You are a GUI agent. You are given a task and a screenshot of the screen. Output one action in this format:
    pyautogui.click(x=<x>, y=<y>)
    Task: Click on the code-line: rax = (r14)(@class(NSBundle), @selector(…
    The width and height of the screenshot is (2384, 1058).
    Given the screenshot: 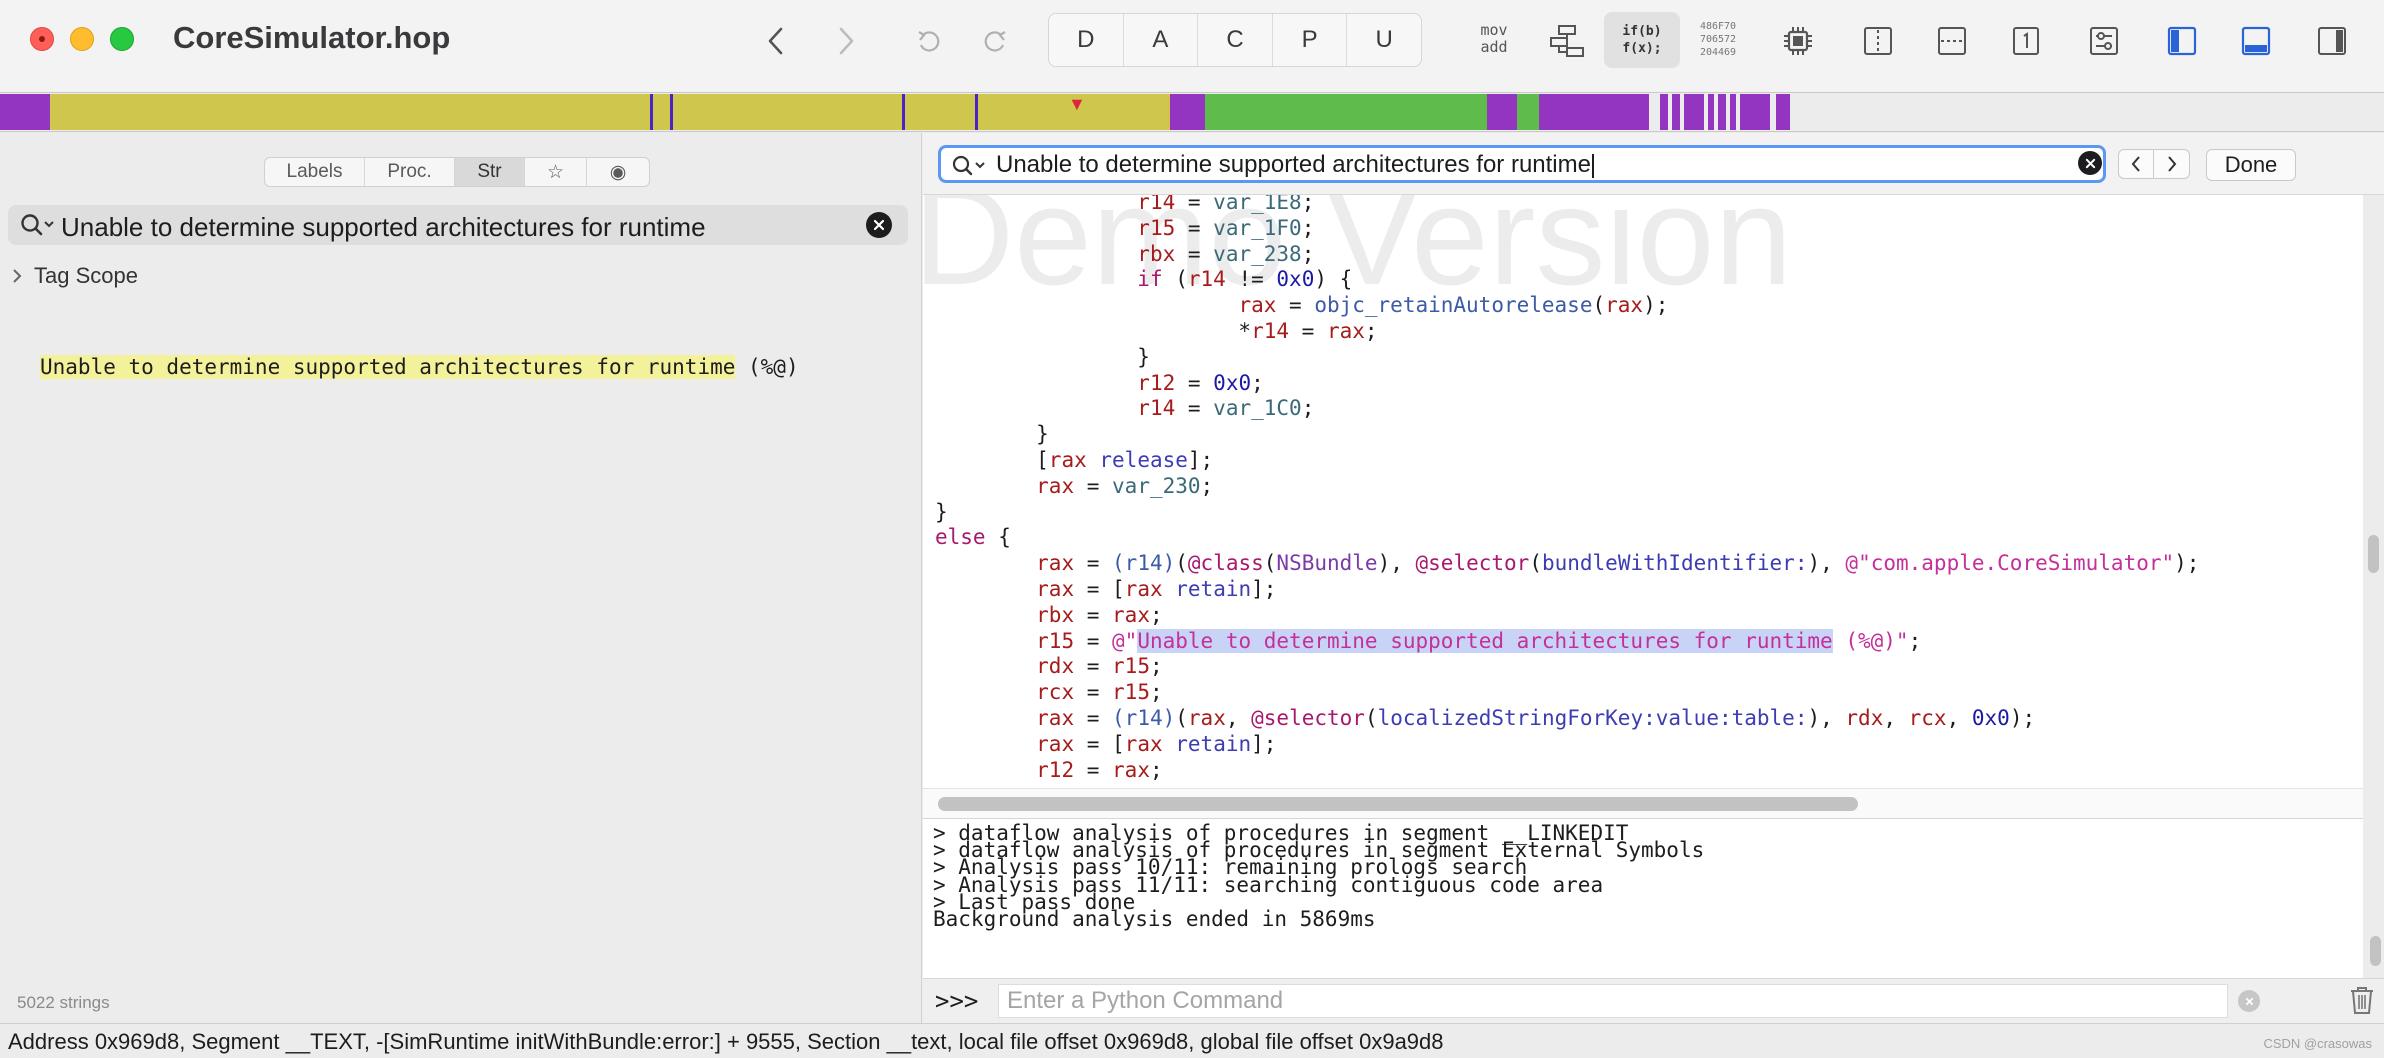 What is the action you would take?
    pyautogui.click(x=1567, y=563)
    